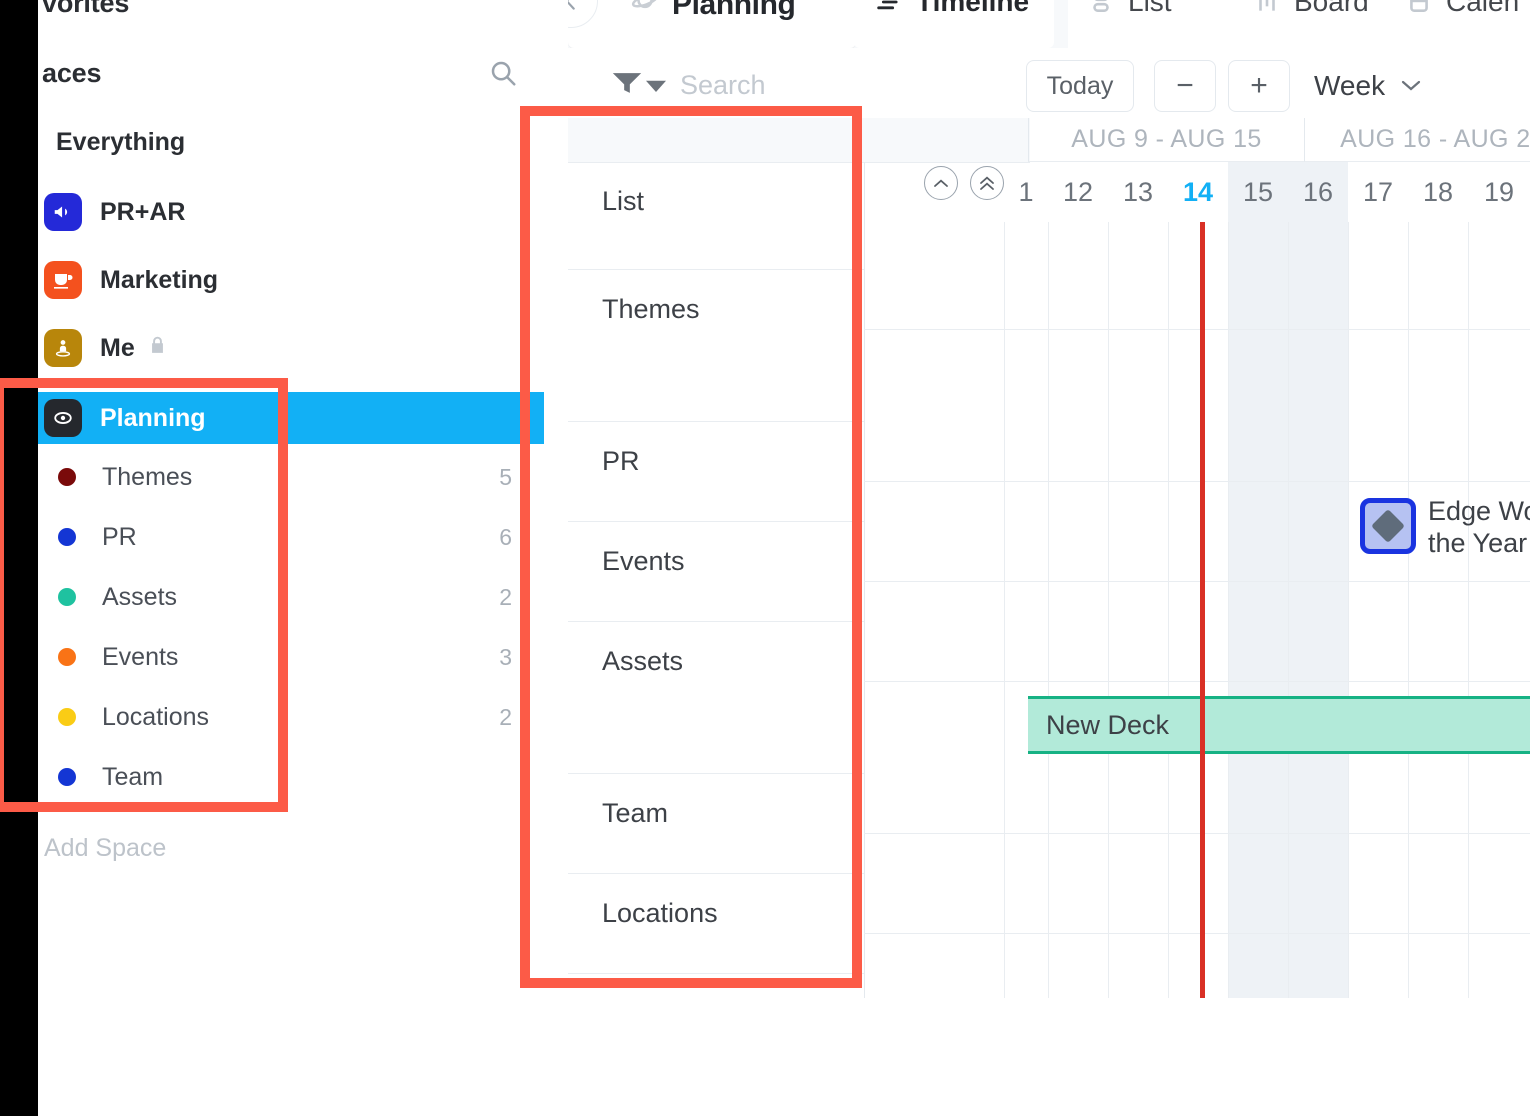  What do you see at coordinates (293, 597) in the screenshot?
I see `sidebar-list-assets: Assets 2` at bounding box center [293, 597].